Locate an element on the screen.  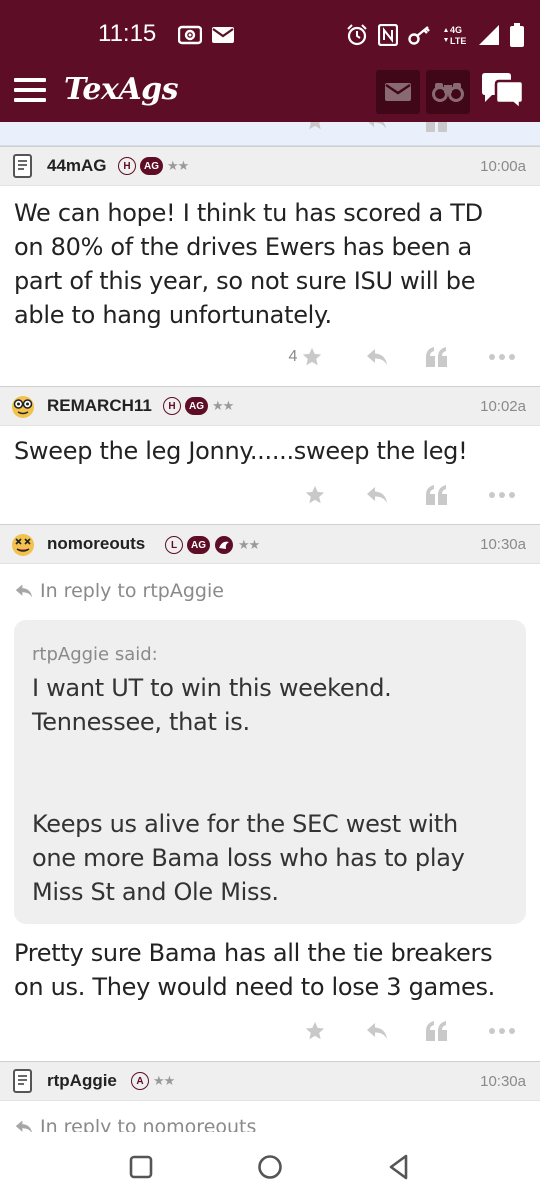
username: 44mAG is located at coordinates (77, 166).